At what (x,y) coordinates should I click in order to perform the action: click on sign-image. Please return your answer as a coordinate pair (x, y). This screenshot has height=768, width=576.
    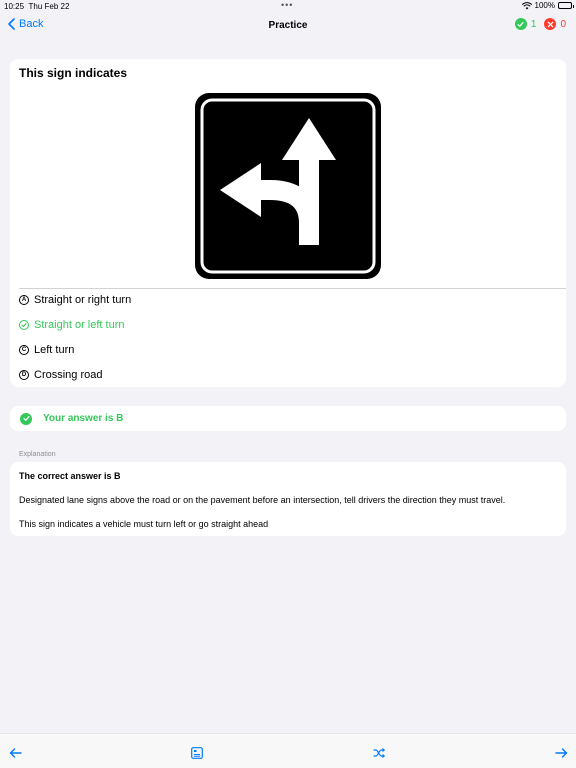
    Looking at the image, I should click on (288, 186).